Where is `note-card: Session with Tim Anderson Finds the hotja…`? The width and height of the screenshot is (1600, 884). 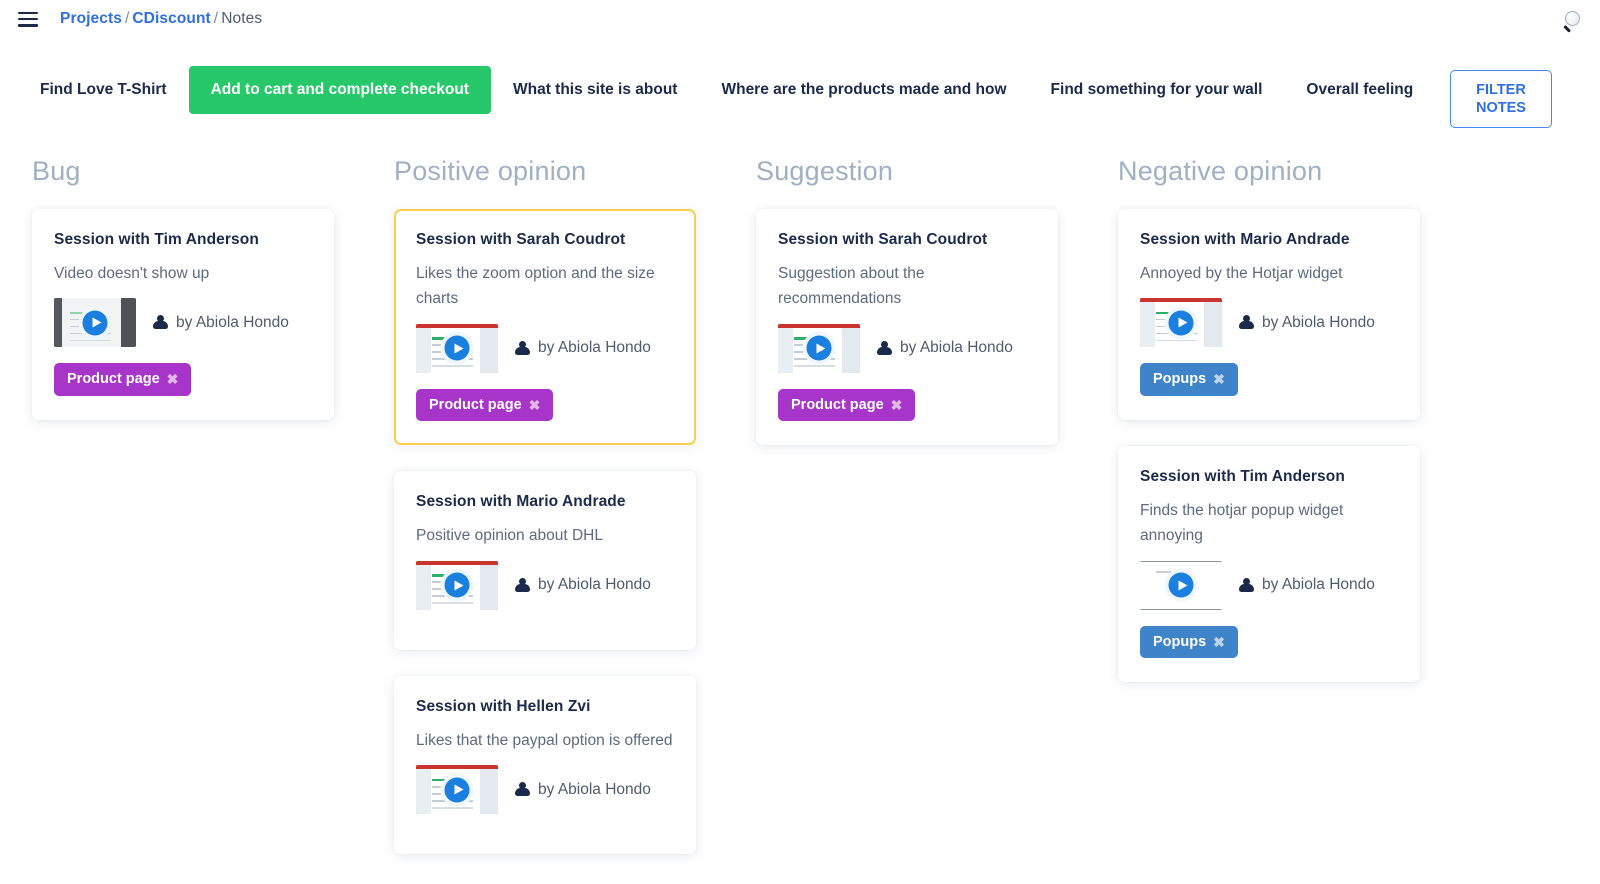 note-card: Session with Tim Anderson Finds the hotja… is located at coordinates (1269, 564).